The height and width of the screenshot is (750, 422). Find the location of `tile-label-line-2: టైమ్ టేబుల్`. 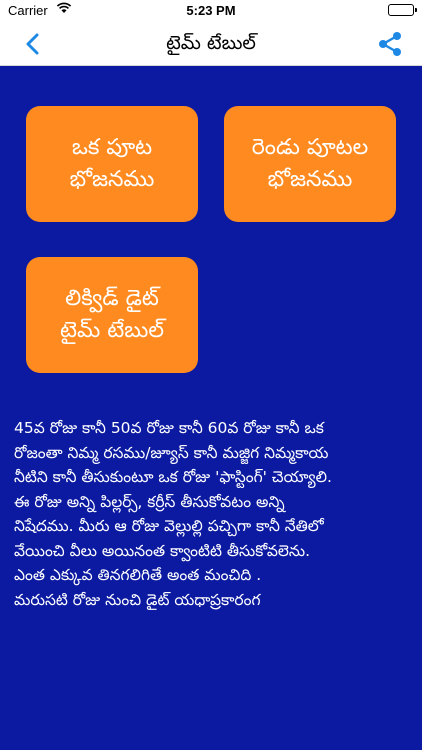

tile-label-line-2: టైమ్ టేబుల్ is located at coordinates (112, 330).